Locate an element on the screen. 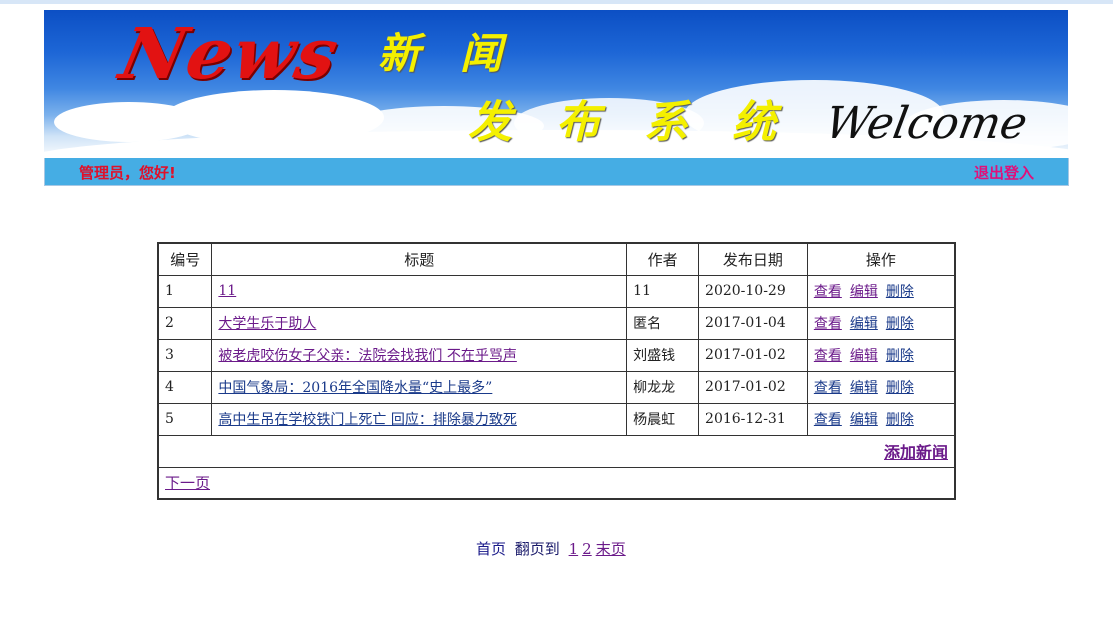 The height and width of the screenshot is (628, 1113). news-logo: News is located at coordinates (230, 53).